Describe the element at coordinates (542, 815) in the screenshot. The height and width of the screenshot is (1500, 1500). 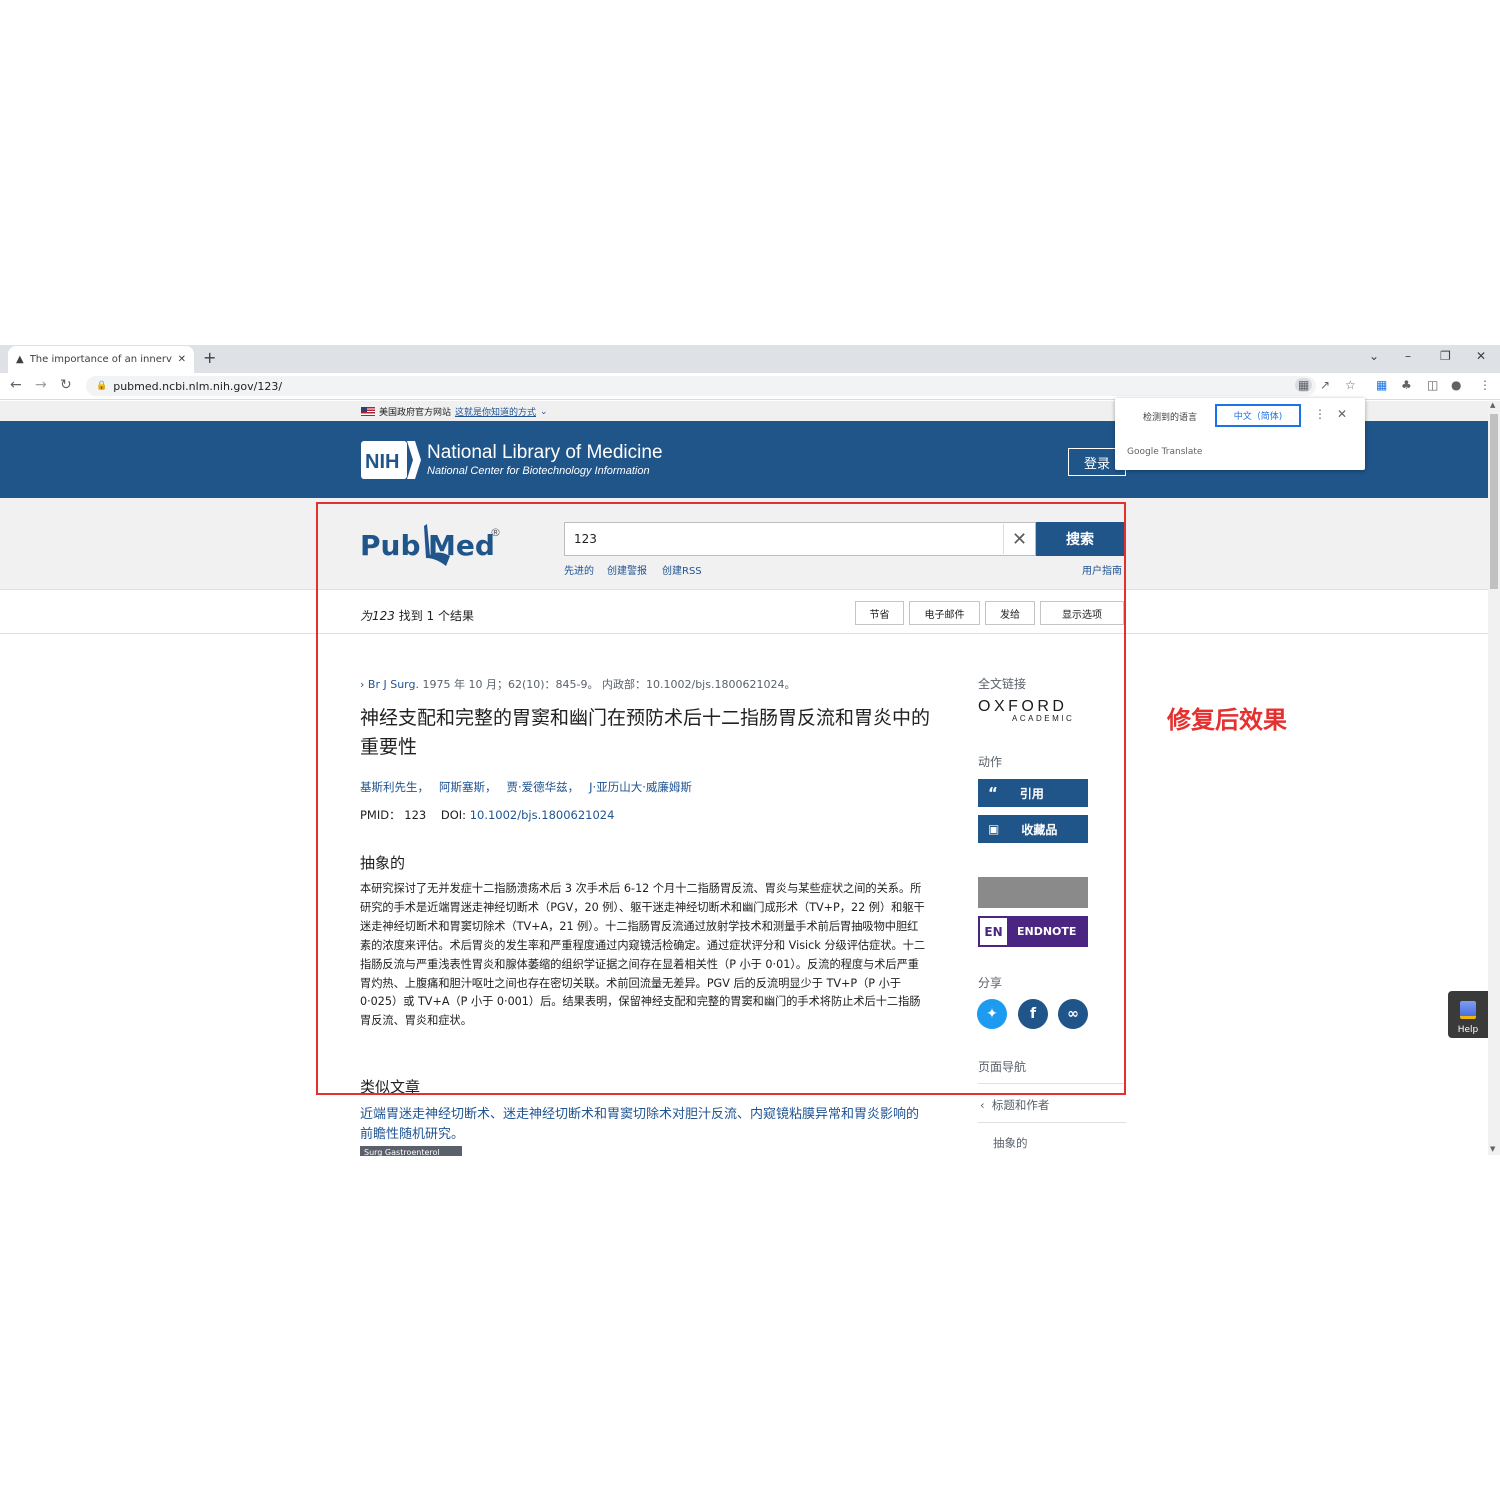
I see `doi-link: 10.1002/bjs.1800621024` at that location.